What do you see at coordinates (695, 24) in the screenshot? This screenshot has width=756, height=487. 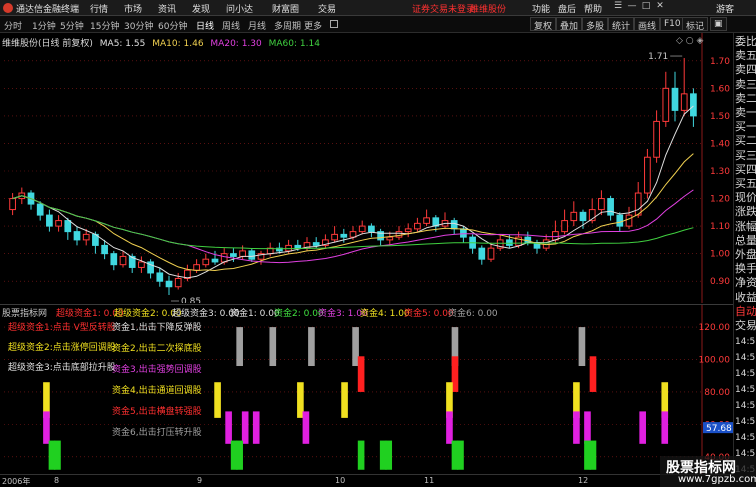 I see `mark-button: 标记` at bounding box center [695, 24].